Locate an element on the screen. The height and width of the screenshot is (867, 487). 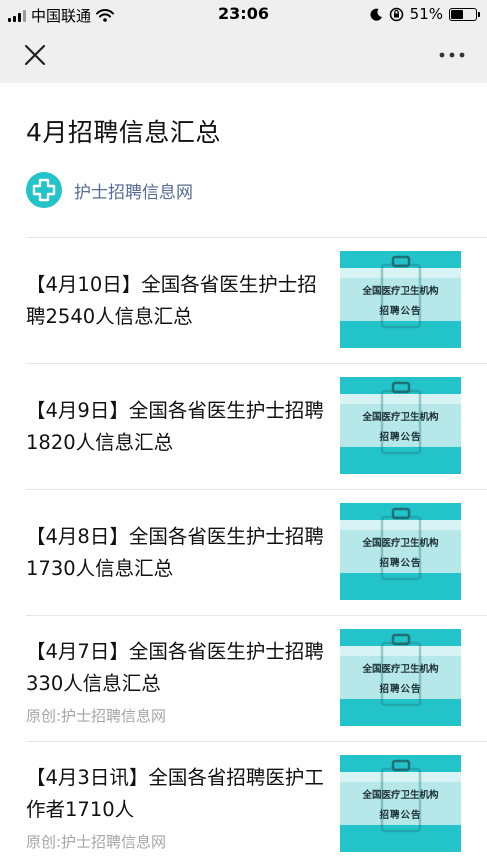
battery-icon is located at coordinates (464, 14).